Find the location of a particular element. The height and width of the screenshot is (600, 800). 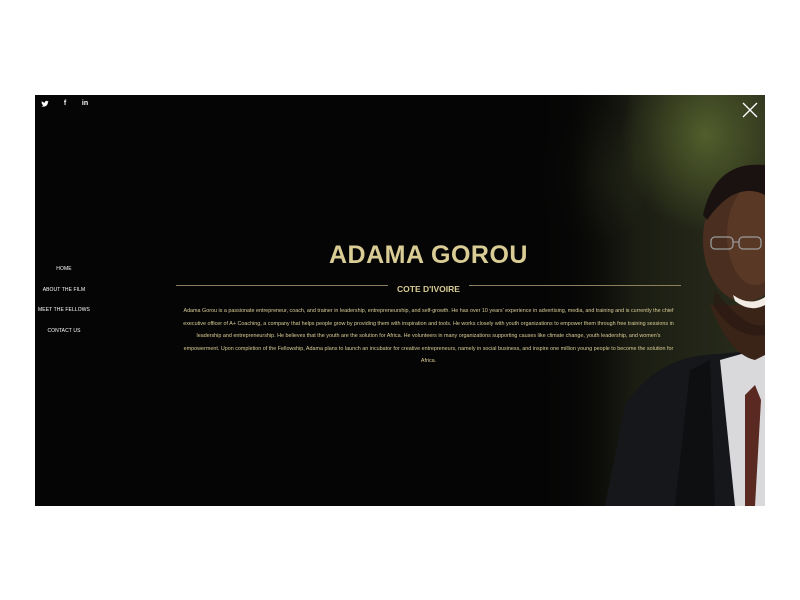

facebook-icon: f is located at coordinates (65, 105).